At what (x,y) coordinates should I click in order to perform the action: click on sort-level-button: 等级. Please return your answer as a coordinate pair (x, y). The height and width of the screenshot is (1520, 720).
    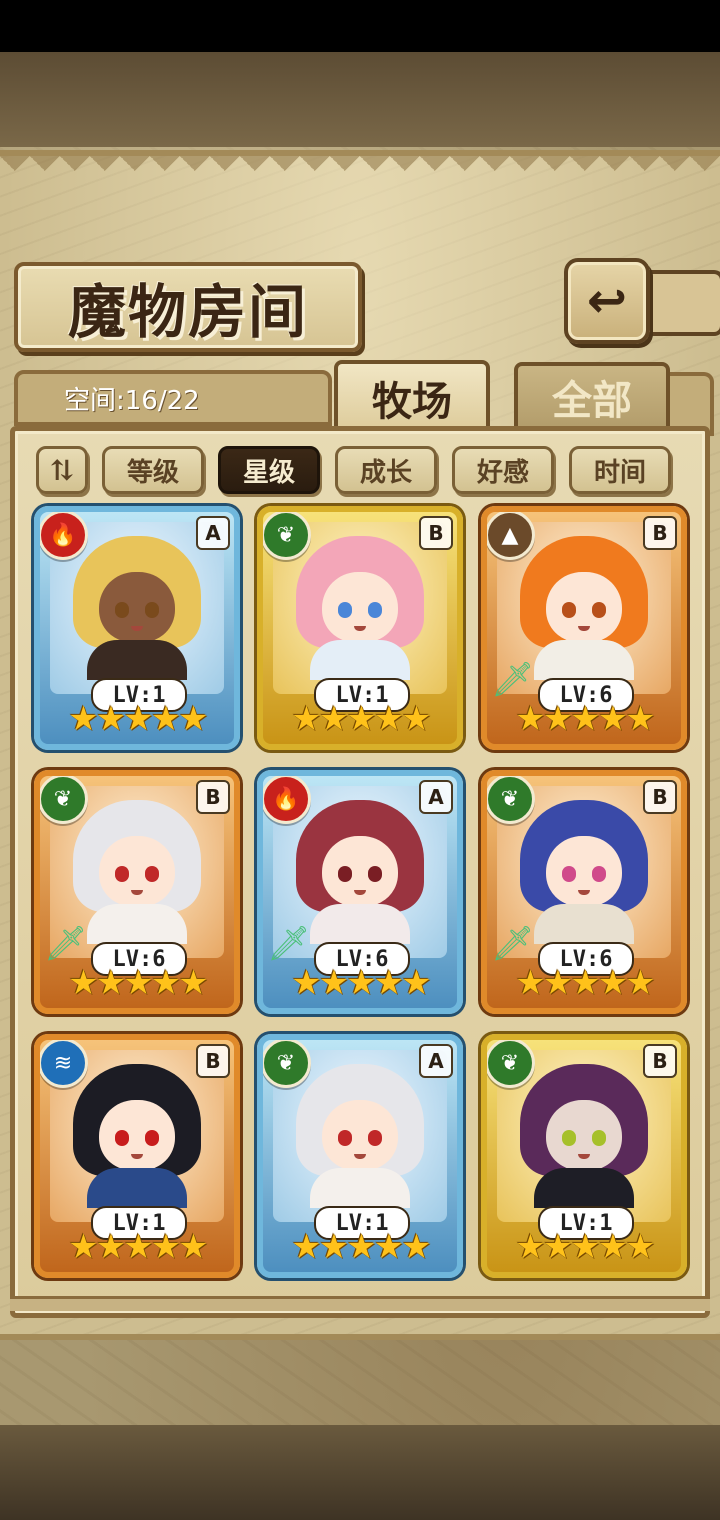
    Looking at the image, I should click on (153, 470).